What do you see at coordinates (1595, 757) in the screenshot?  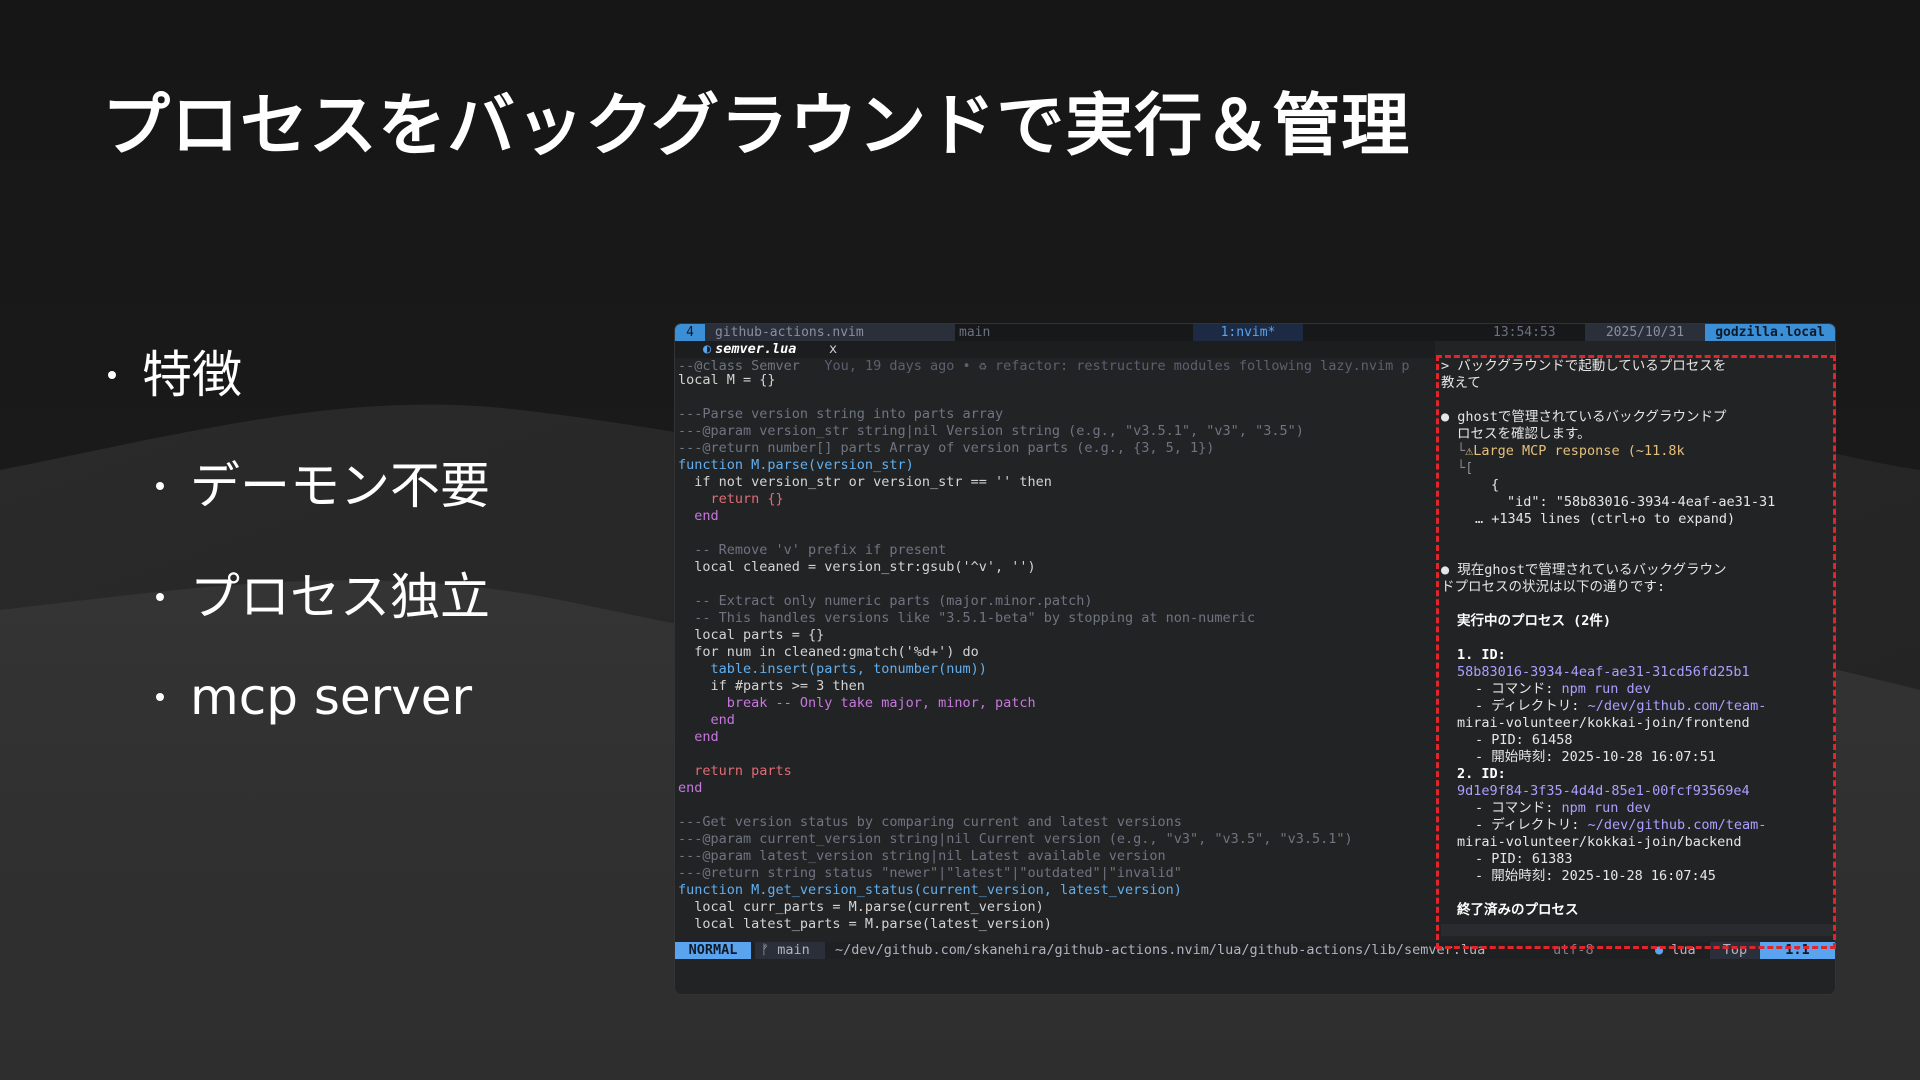 I see `process-1-start: - 開始時刻: 2025-10-28 16:07:51` at bounding box center [1595, 757].